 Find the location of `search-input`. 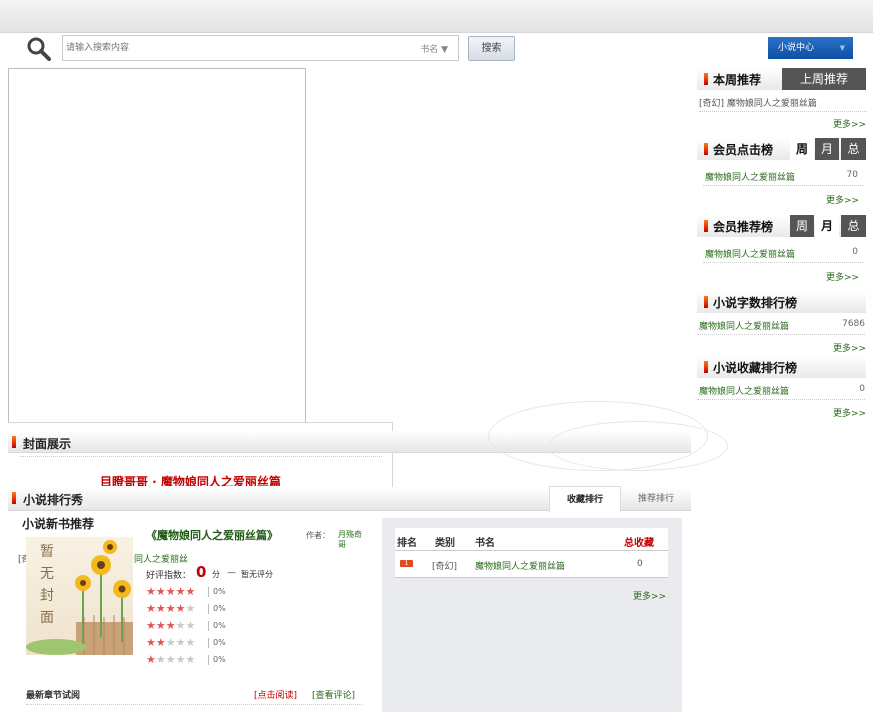

search-input is located at coordinates (233, 48).